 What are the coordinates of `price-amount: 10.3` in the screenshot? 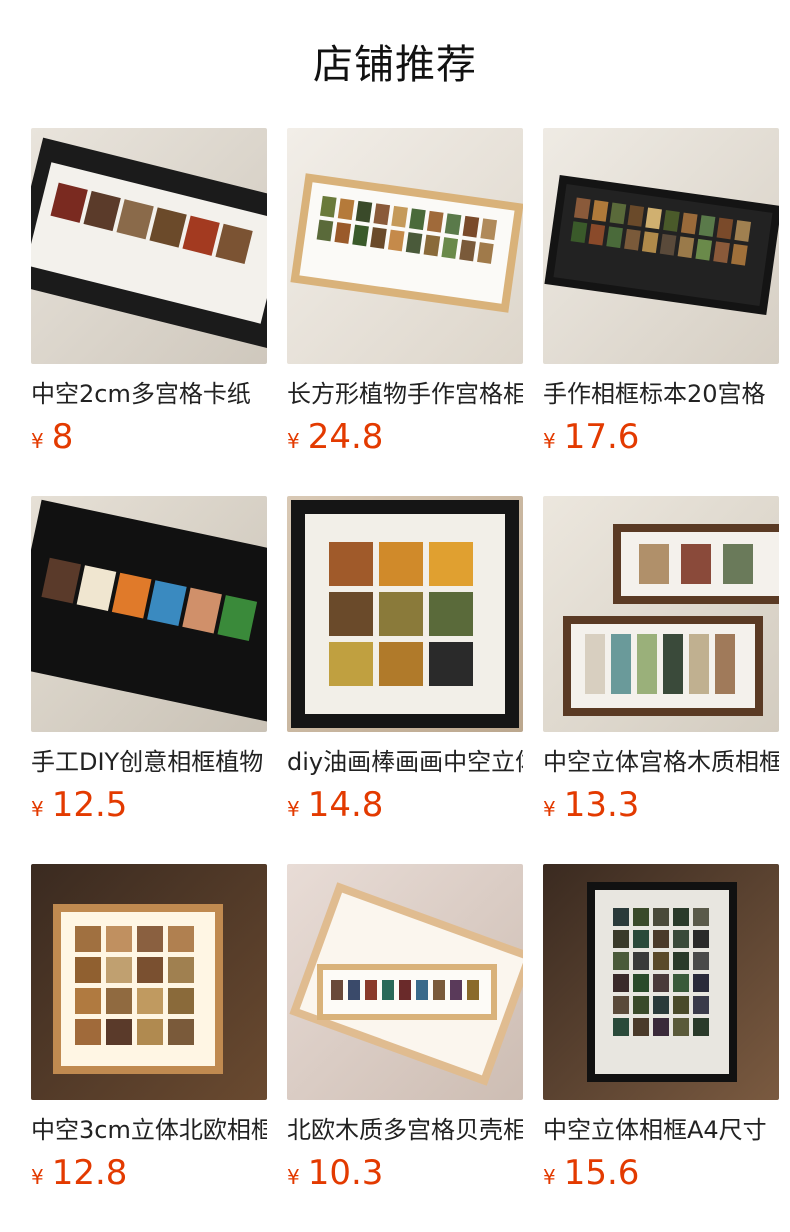 It's located at (345, 1173).